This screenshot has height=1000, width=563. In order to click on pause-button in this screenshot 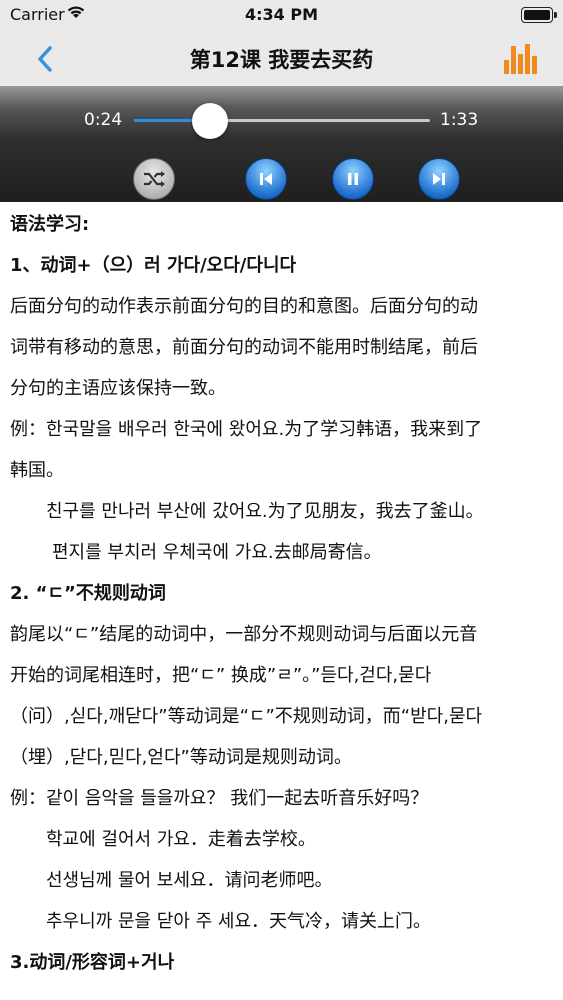, I will do `click(353, 179)`.